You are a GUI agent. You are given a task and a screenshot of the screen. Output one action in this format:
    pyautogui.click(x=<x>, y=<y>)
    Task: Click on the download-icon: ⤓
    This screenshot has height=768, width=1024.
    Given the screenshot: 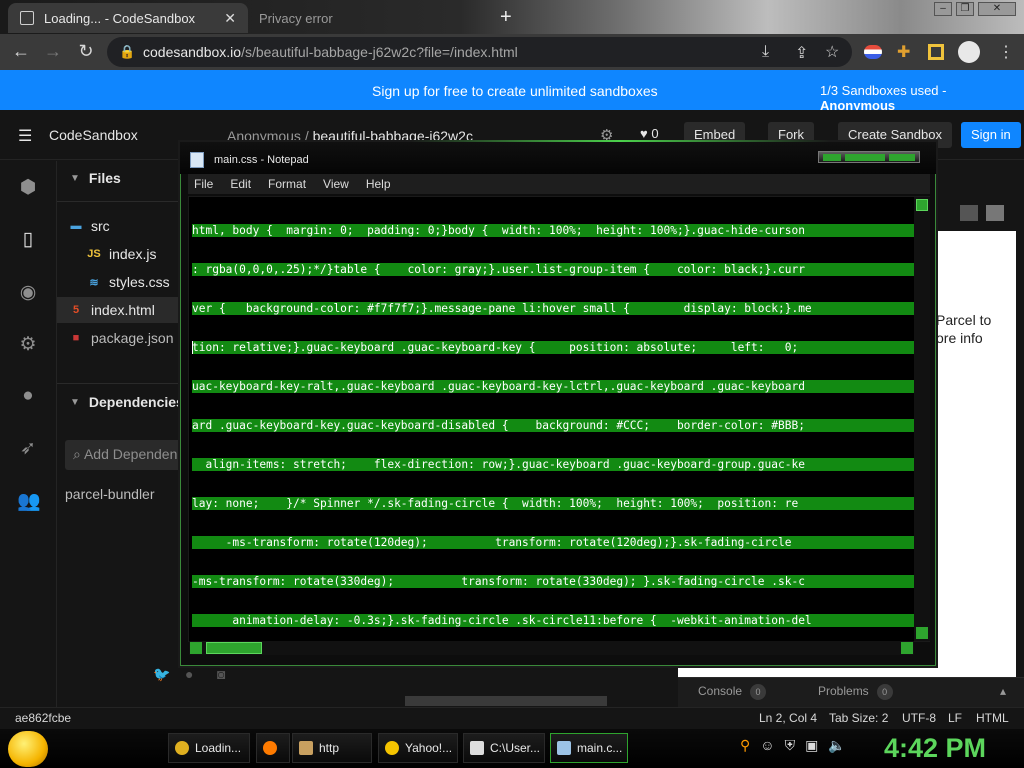 What is the action you would take?
    pyautogui.click(x=765, y=52)
    